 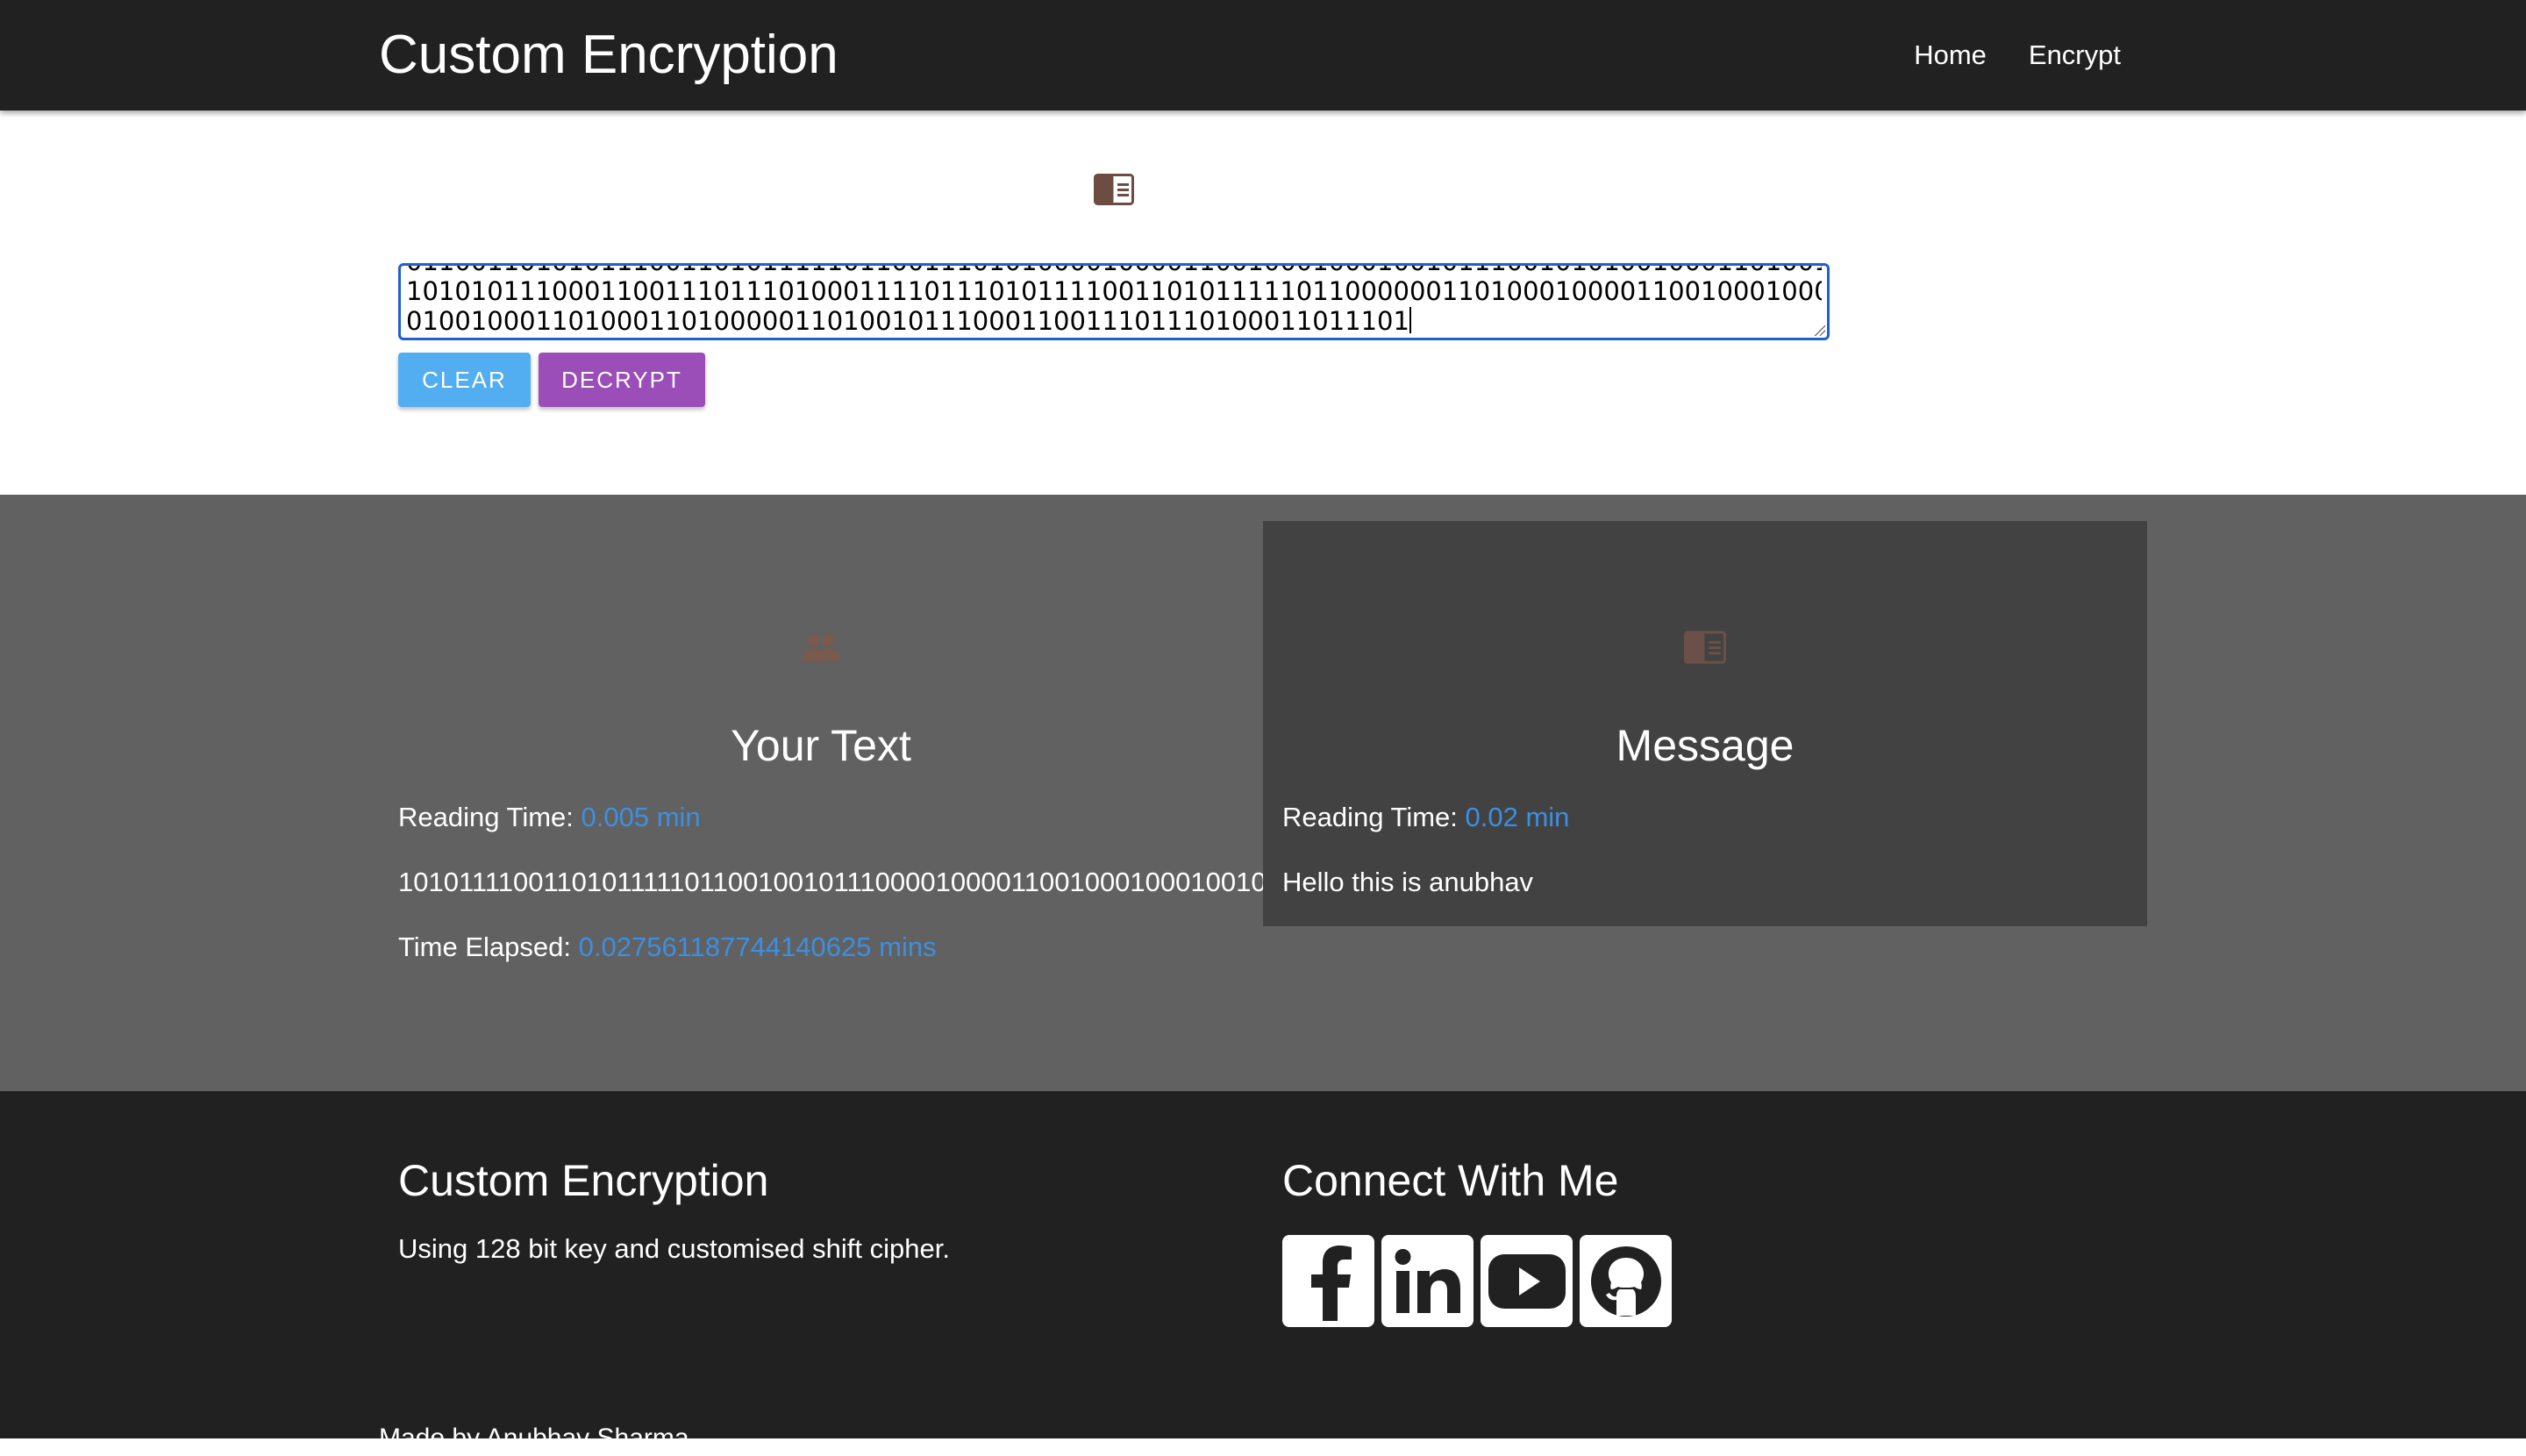 I want to click on text-caret, so click(x=1410, y=320).